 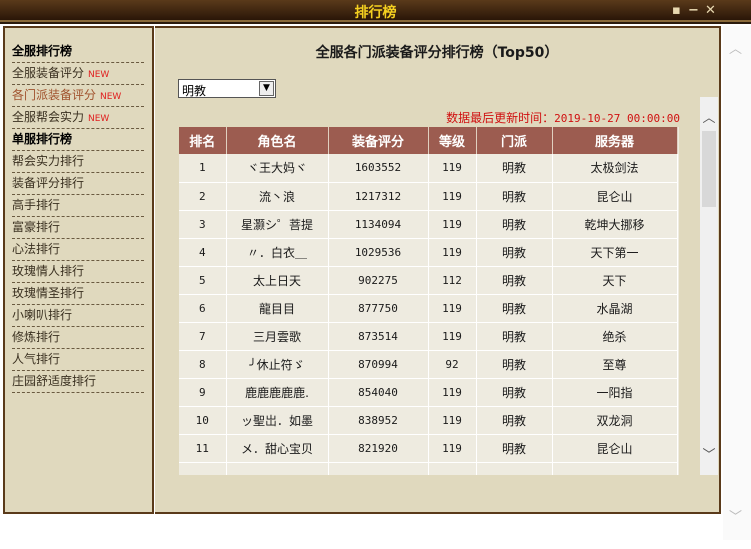 I want to click on table-cell: 5, so click(x=203, y=280).